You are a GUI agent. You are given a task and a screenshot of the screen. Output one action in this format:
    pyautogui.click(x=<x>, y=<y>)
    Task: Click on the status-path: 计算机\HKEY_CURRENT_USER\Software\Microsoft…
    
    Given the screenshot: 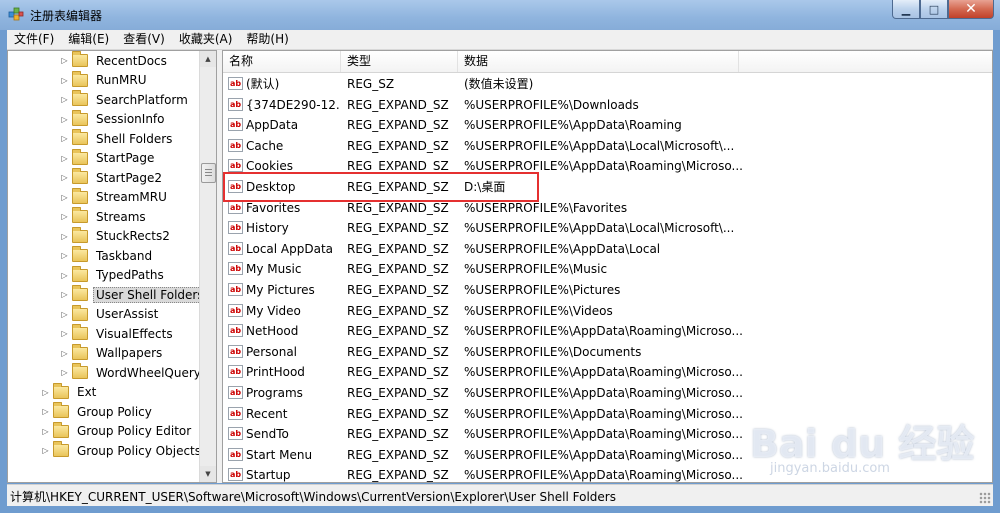 What is the action you would take?
    pyautogui.click(x=313, y=497)
    